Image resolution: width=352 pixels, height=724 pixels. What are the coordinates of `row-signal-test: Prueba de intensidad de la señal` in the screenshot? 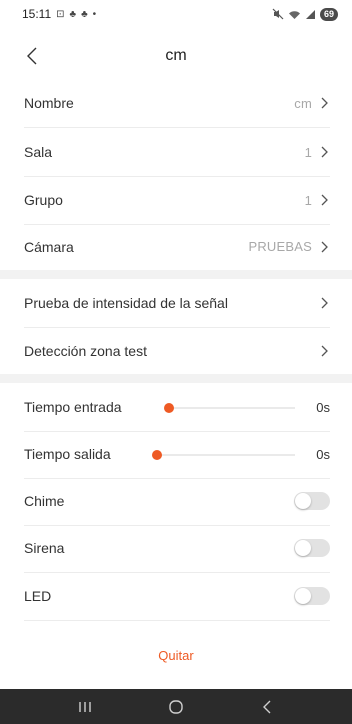 It's located at (177, 303).